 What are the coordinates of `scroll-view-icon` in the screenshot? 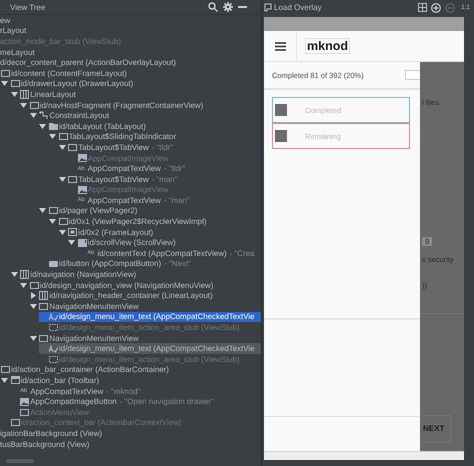 It's located at (82, 242).